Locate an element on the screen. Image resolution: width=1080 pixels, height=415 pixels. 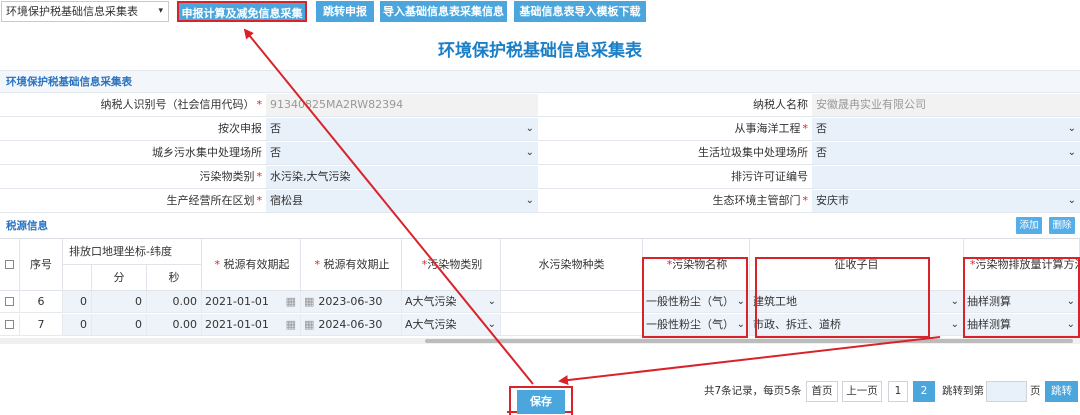
arrow-to-save-button is located at coordinates (749, 361).